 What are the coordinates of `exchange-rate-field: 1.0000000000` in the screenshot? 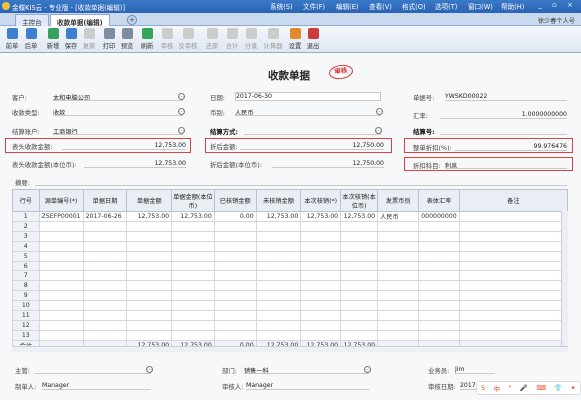 It's located at (503, 115).